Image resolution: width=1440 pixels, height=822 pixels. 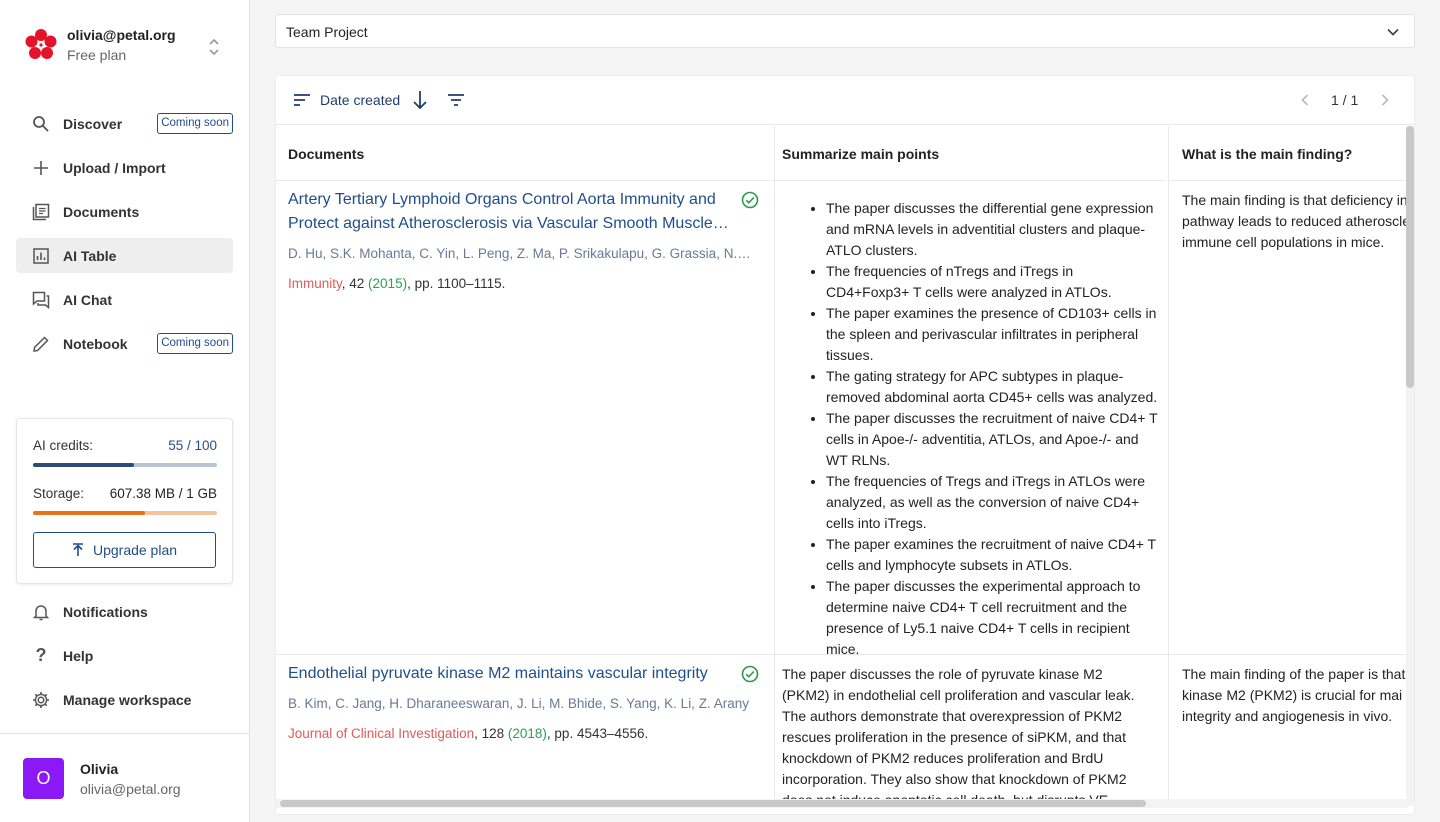 What do you see at coordinates (41, 612) in the screenshot?
I see `bell-icon` at bounding box center [41, 612].